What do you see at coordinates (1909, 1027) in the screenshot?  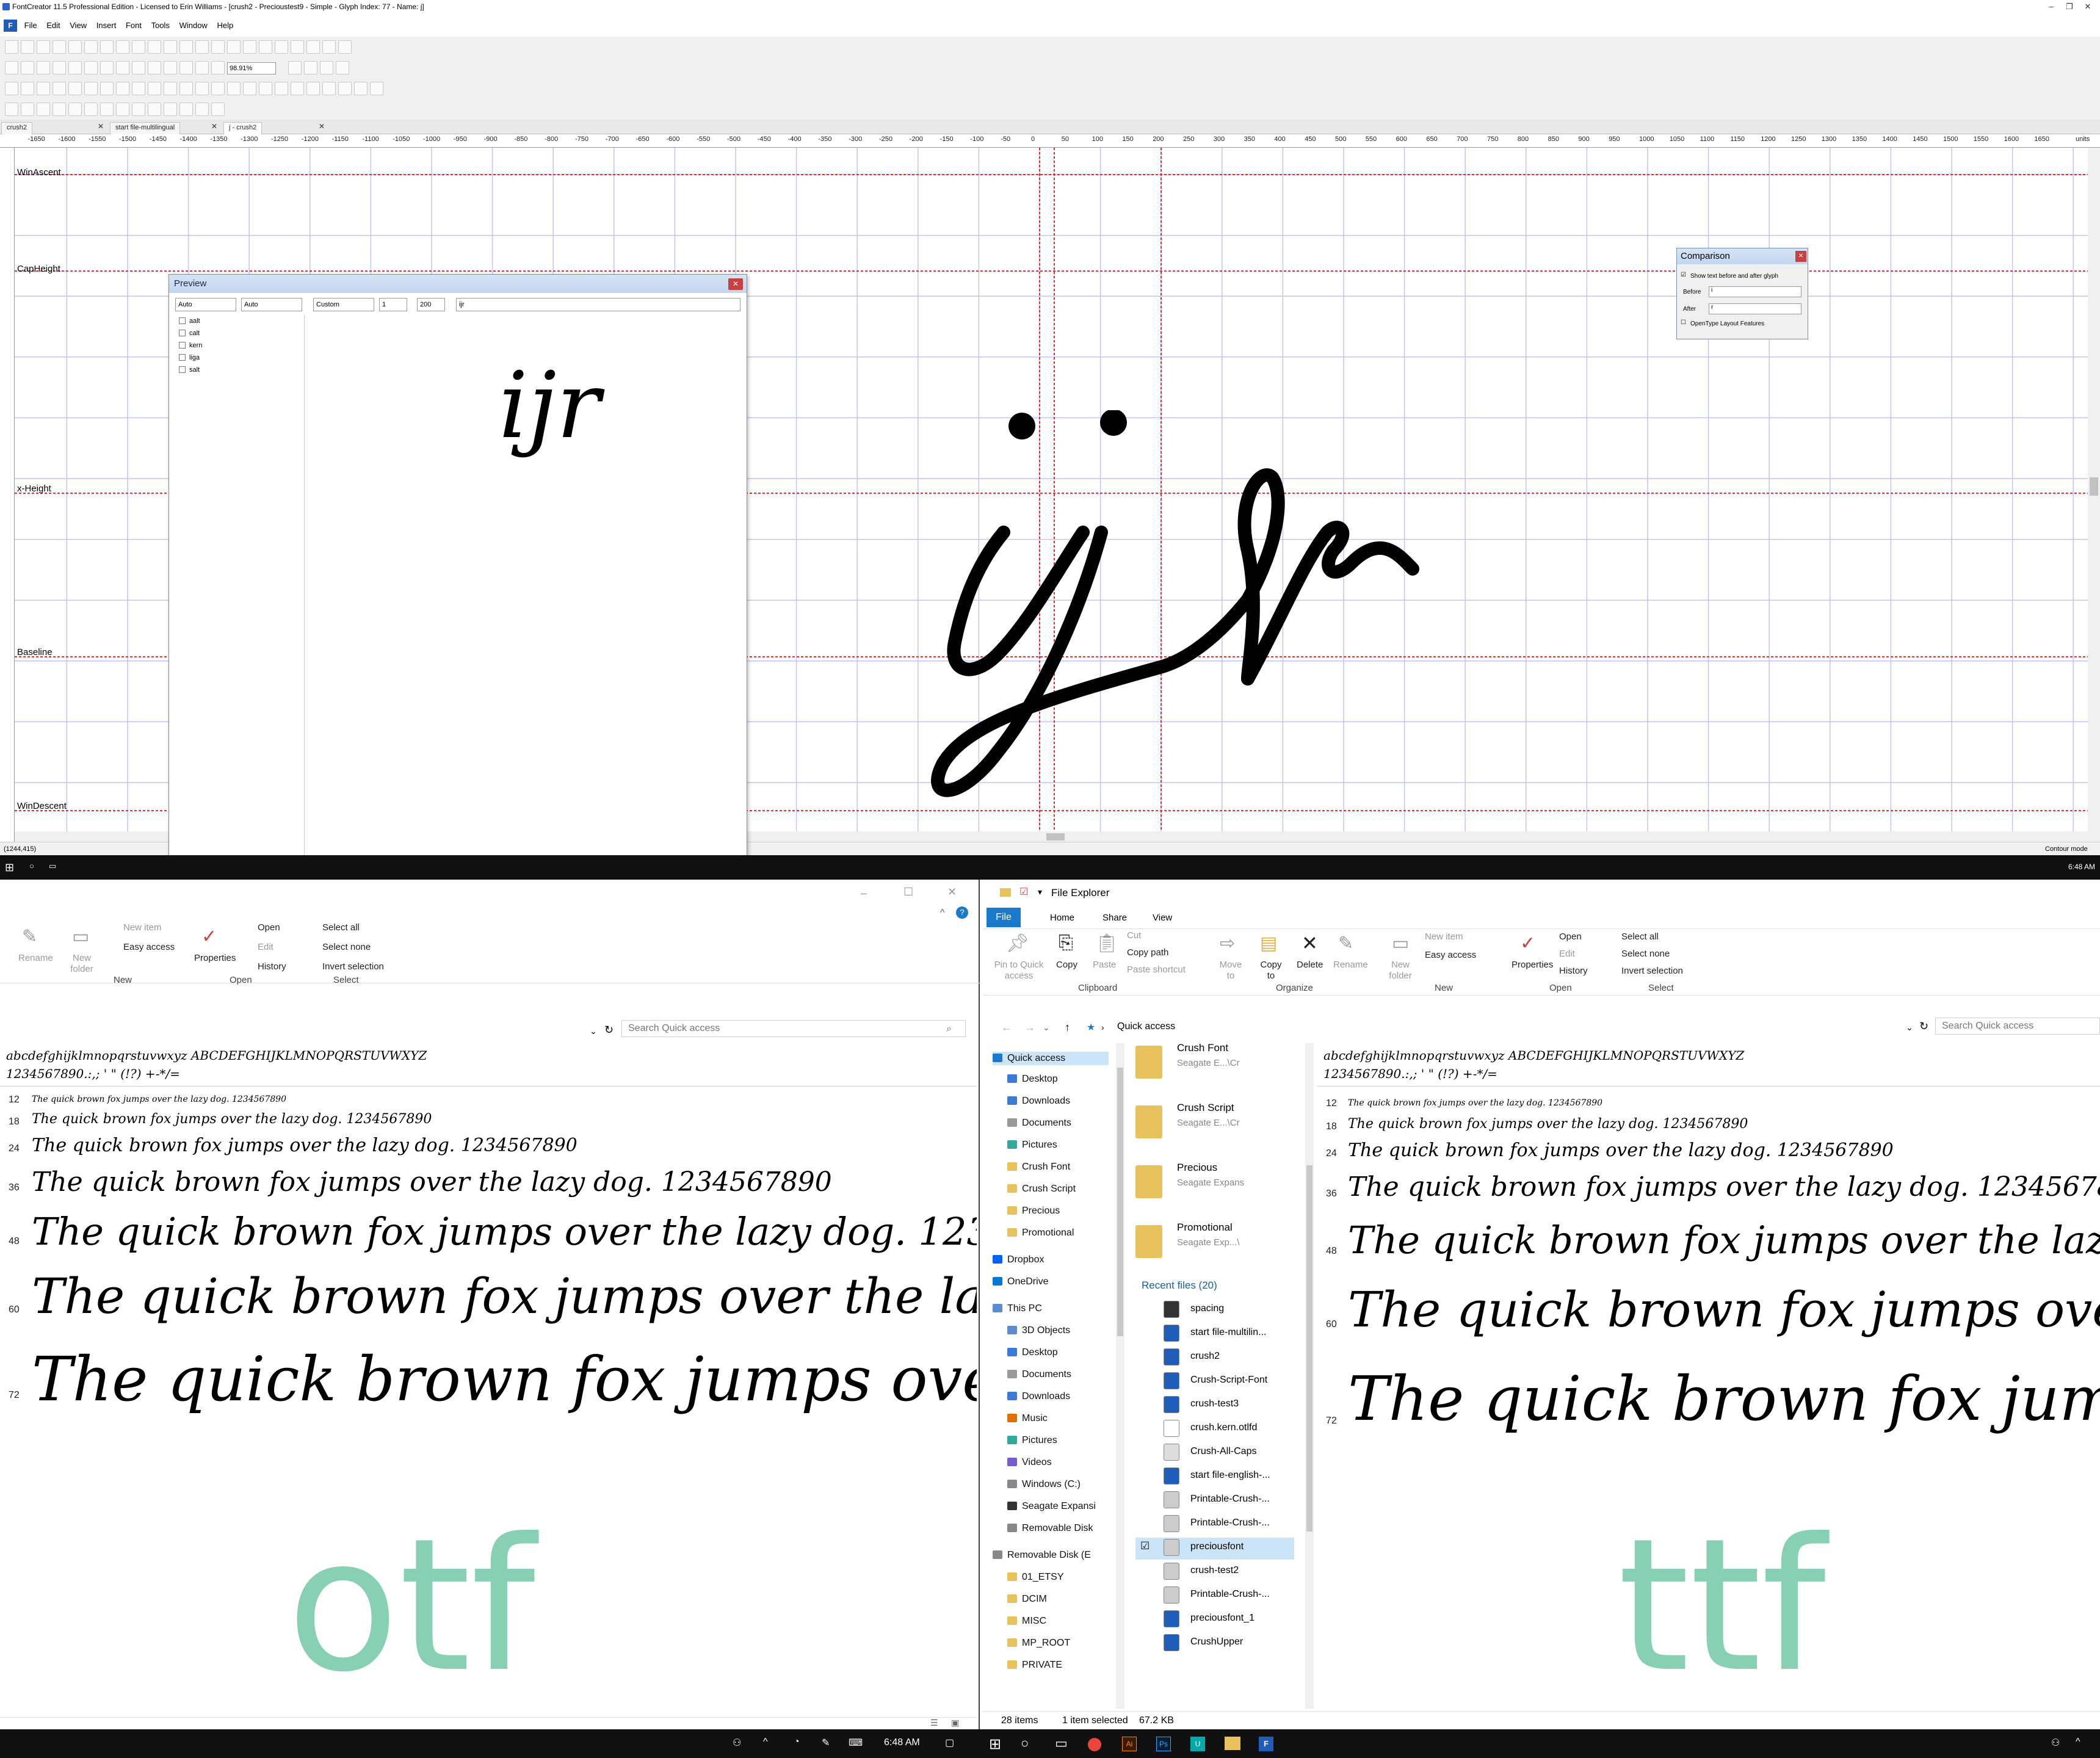 I see `address-dropdown-icon: ⌄` at bounding box center [1909, 1027].